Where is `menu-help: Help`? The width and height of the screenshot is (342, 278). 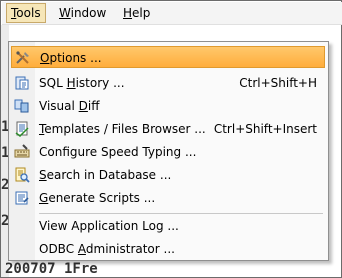
menu-help: Help is located at coordinates (136, 13).